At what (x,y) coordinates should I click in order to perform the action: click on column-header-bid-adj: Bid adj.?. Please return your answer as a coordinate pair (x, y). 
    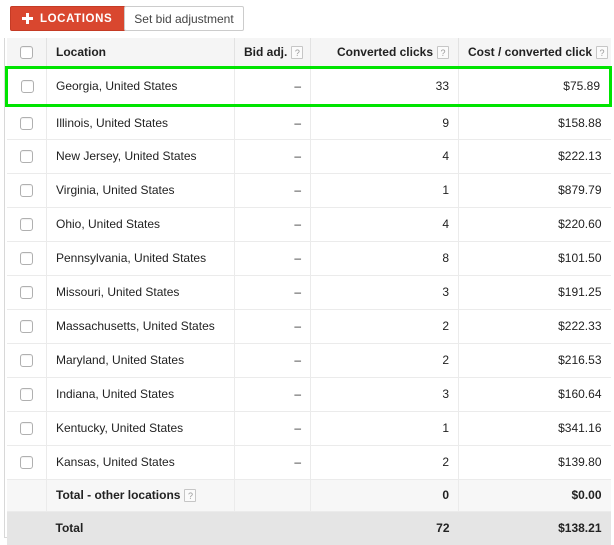
    Looking at the image, I should click on (272, 53).